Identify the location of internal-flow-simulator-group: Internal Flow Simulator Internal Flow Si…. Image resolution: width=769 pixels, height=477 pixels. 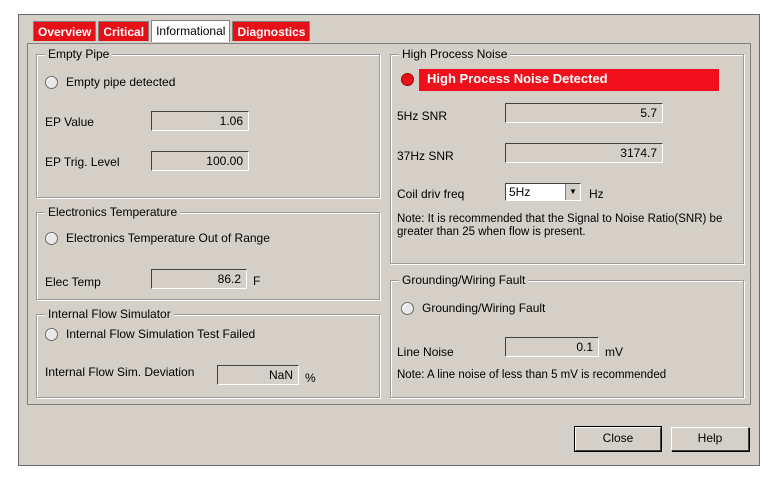
(208, 352).